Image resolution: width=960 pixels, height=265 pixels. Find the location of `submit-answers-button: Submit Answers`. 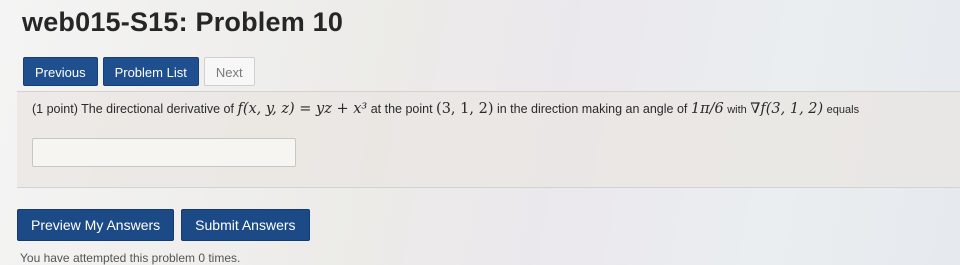

submit-answers-button: Submit Answers is located at coordinates (245, 225).